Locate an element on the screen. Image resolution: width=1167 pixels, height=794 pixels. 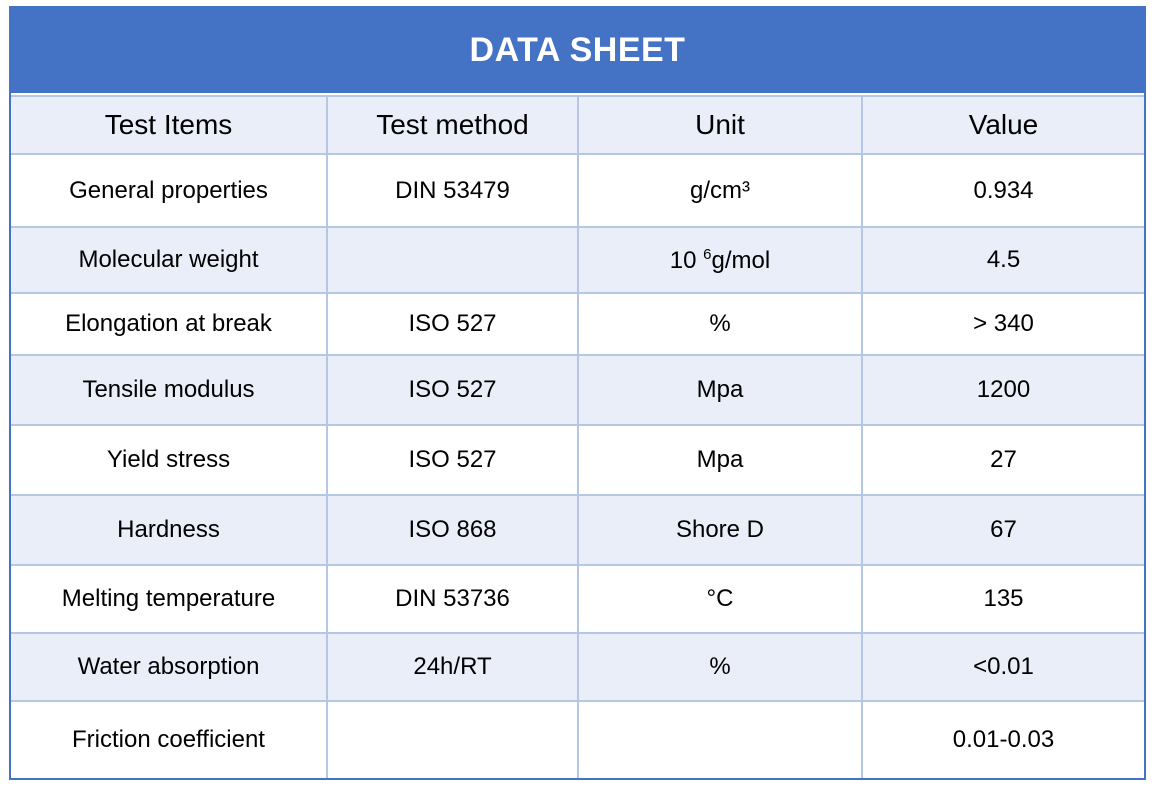
header-row: Test Items Test method Unit Value is located at coordinates (577, 125).